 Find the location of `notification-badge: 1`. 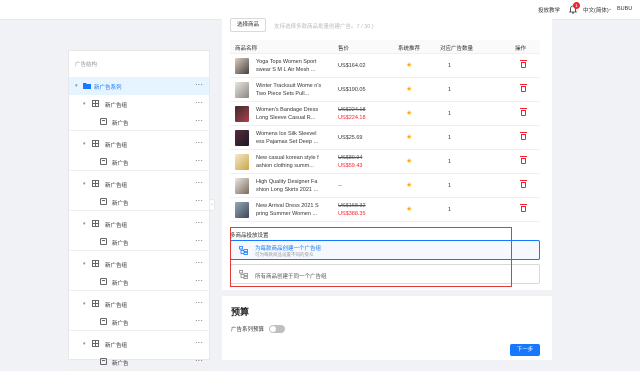

notification-badge: 1 is located at coordinates (576, 5).